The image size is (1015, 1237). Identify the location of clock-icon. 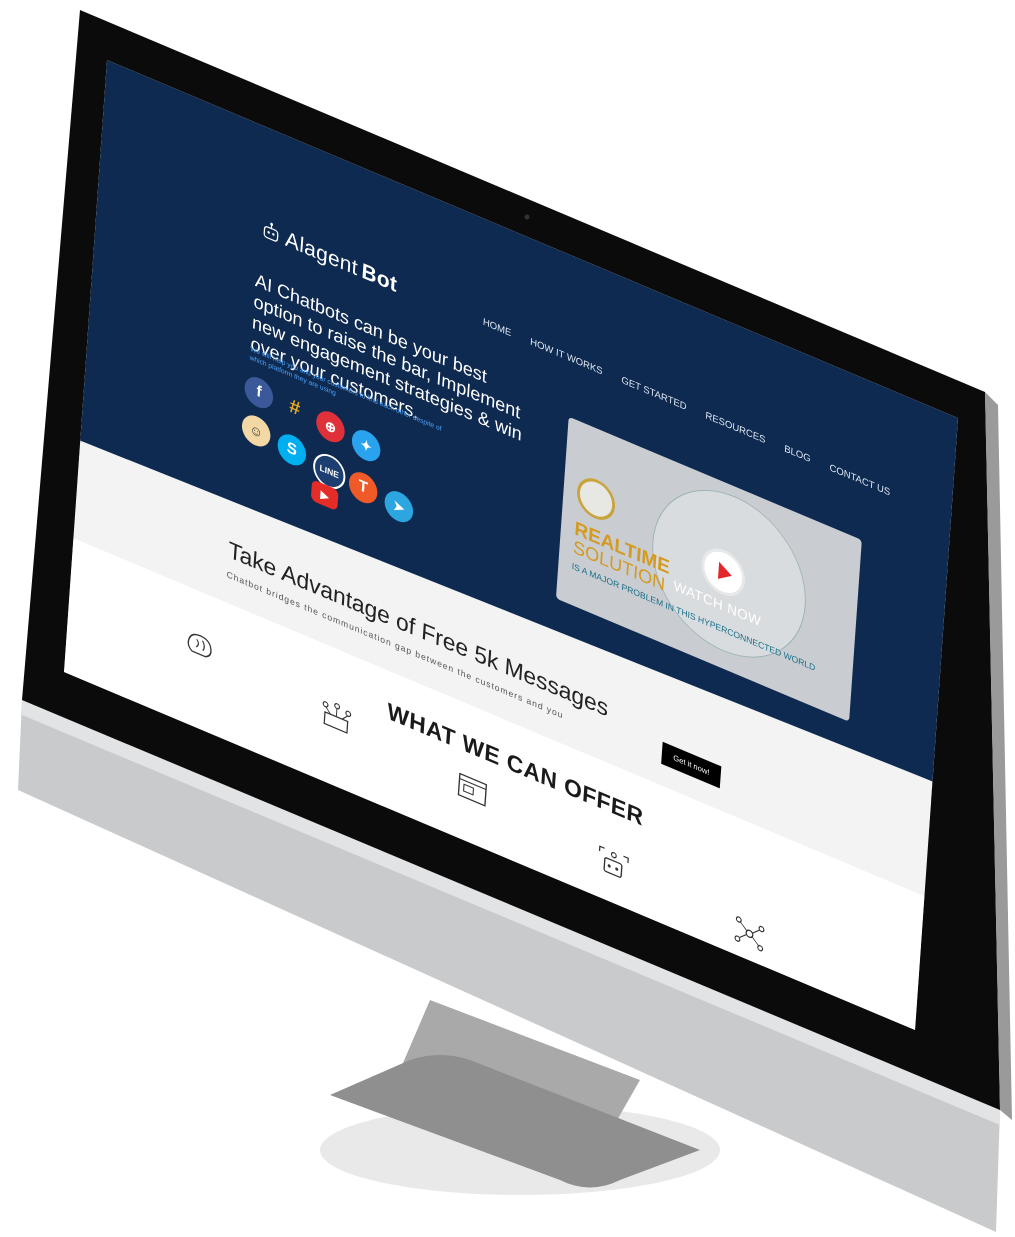
(596, 499).